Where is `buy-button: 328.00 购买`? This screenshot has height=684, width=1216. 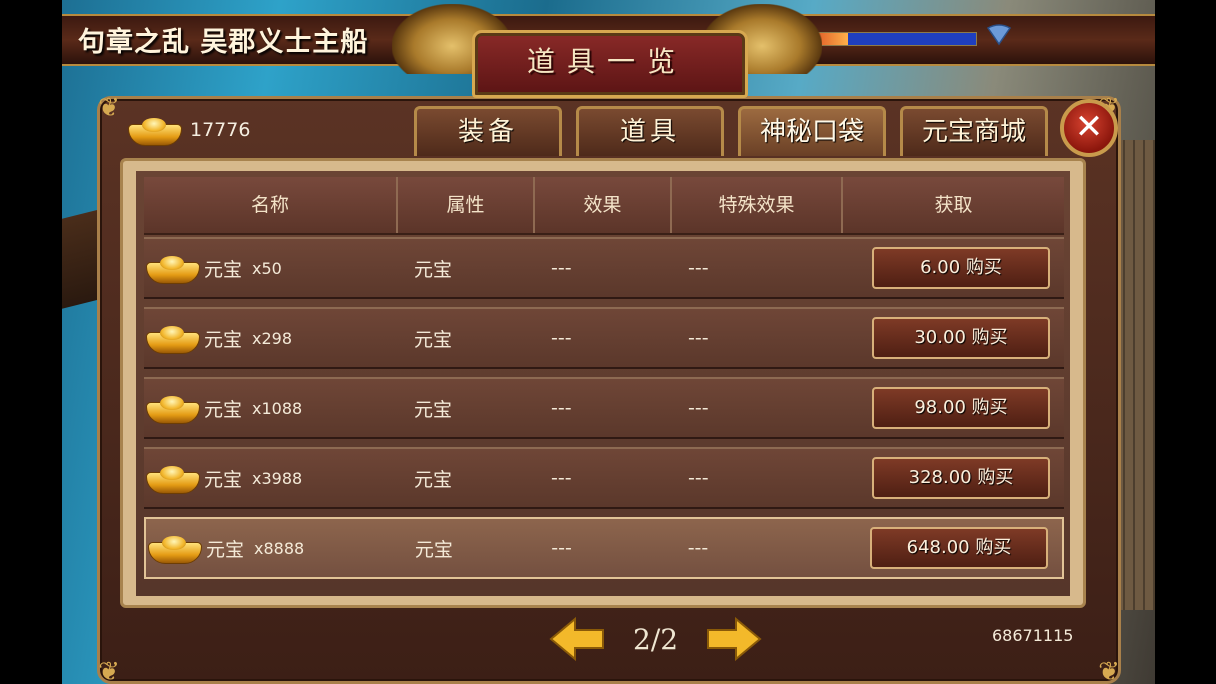
buy-button: 328.00 购买 is located at coordinates (961, 478).